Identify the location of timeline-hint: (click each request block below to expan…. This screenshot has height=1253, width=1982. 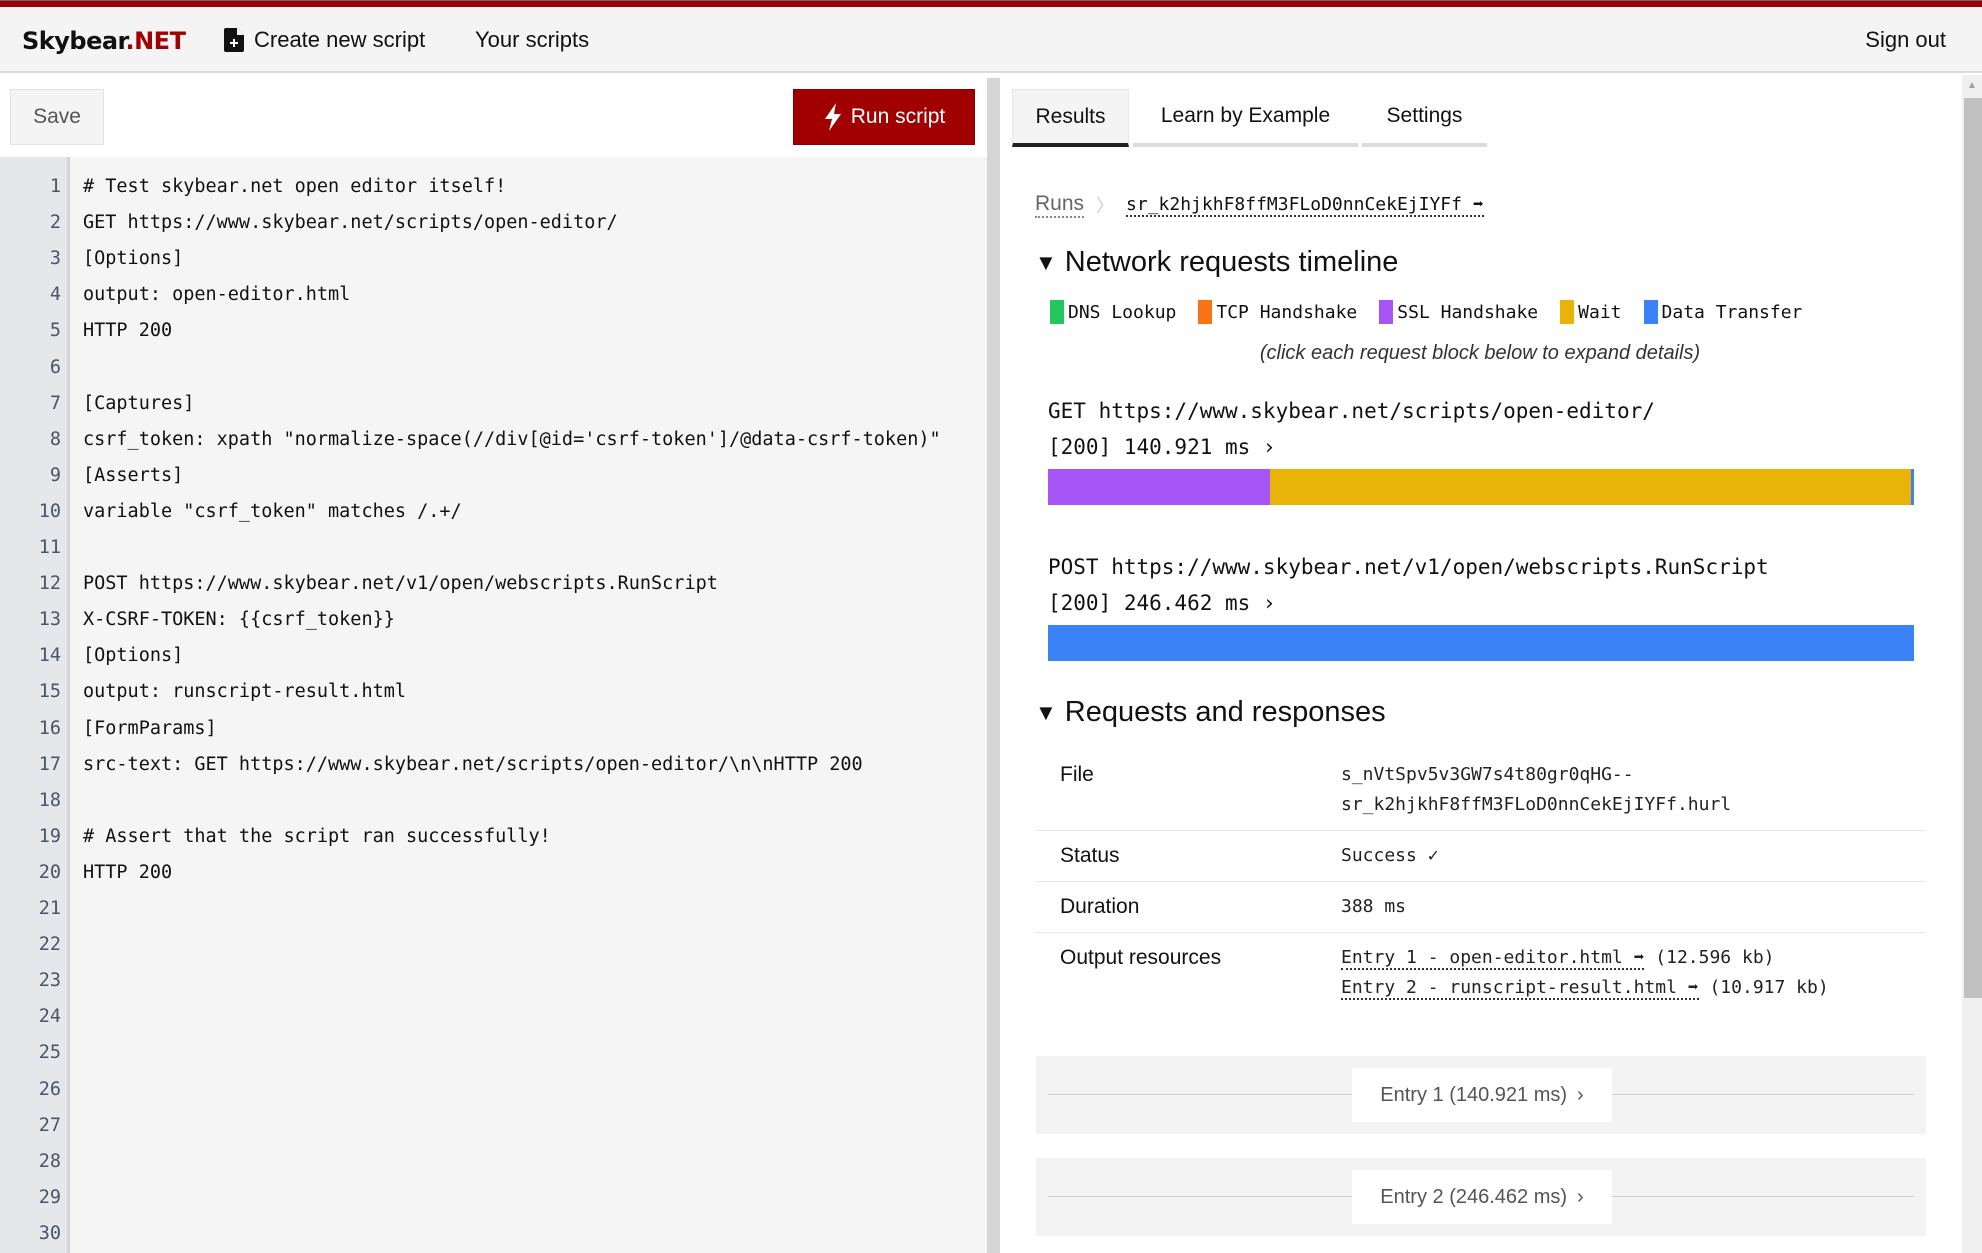
(1480, 353).